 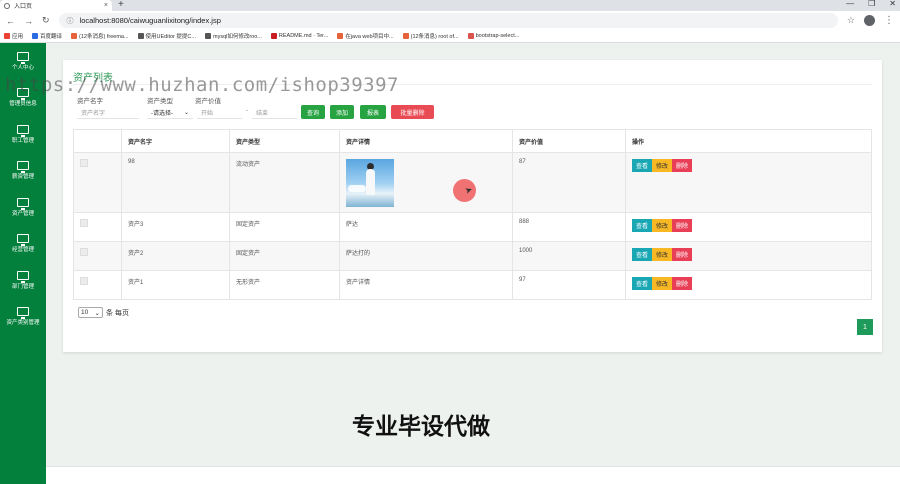 What do you see at coordinates (56, 5) in the screenshot?
I see `browser-tab: 入口页 ×` at bounding box center [56, 5].